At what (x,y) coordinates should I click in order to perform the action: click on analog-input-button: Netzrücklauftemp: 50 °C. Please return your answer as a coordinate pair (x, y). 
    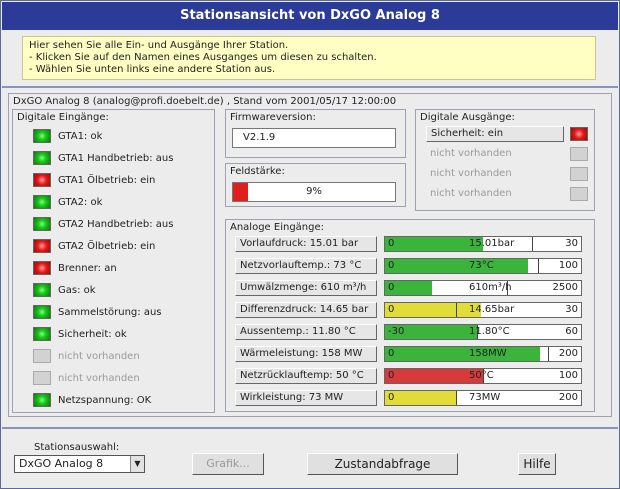
    Looking at the image, I should click on (306, 376).